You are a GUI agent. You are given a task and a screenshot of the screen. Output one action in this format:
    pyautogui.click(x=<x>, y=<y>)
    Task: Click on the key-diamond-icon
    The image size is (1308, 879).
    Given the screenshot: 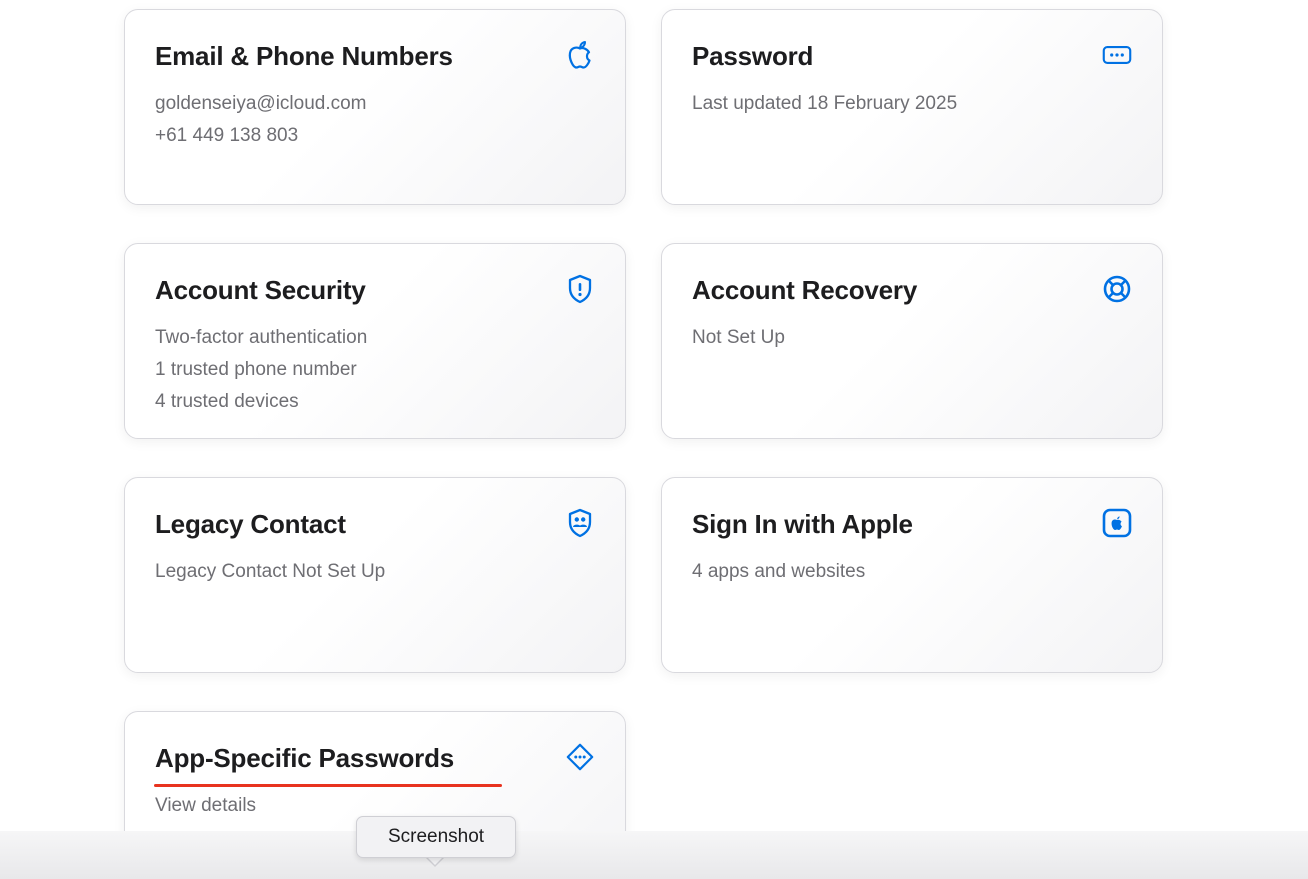 What is the action you would take?
    pyautogui.click(x=580, y=757)
    